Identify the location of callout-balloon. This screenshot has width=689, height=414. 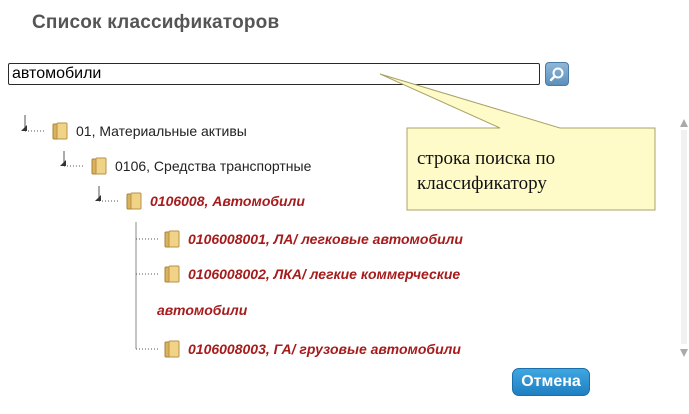
(517, 142).